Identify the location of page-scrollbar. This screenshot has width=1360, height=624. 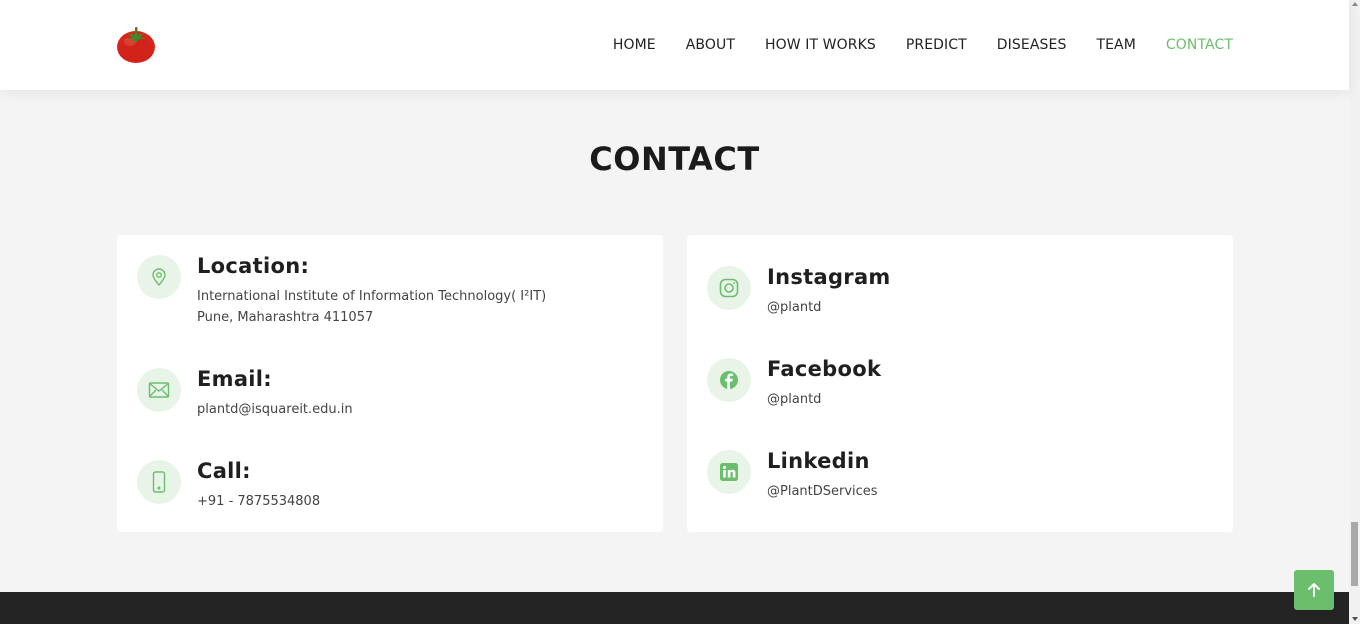
(1354, 312).